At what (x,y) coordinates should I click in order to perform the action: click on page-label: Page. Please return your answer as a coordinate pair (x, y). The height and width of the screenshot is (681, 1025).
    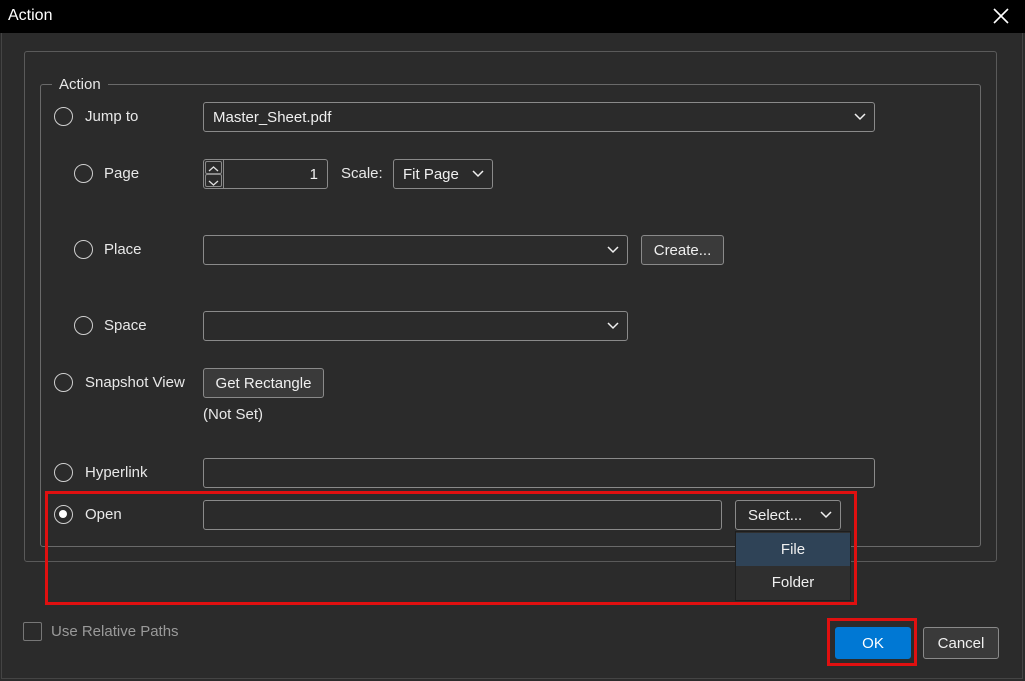
    Looking at the image, I should click on (122, 173).